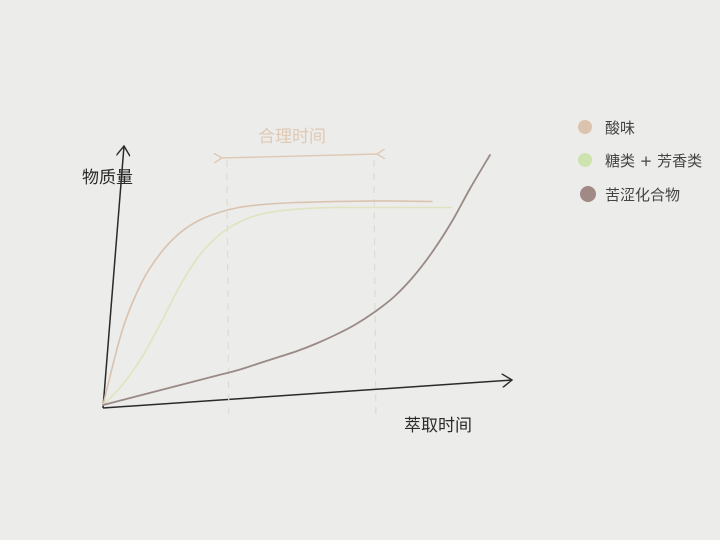 The width and height of the screenshot is (720, 540). I want to click on legend-swatch-sour, so click(585, 127).